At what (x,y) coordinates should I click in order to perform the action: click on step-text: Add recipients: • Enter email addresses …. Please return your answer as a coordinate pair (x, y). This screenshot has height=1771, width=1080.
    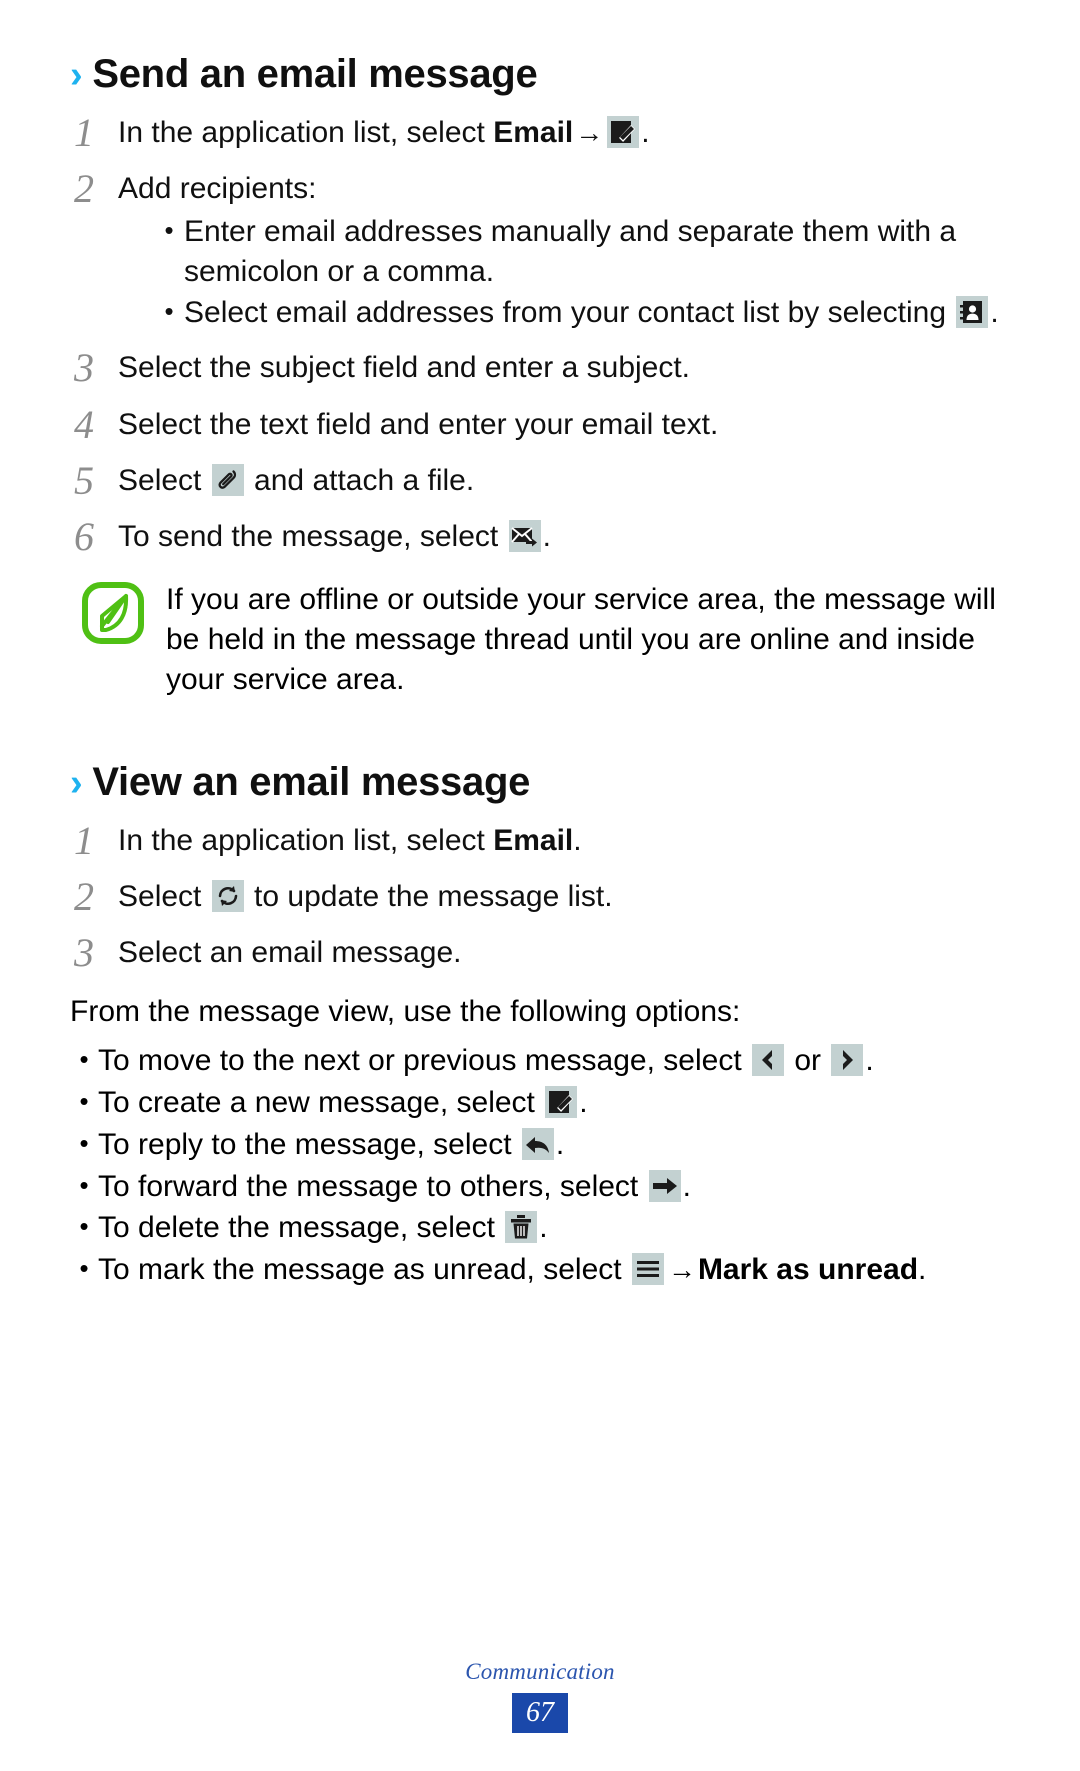
    Looking at the image, I should click on (564, 250).